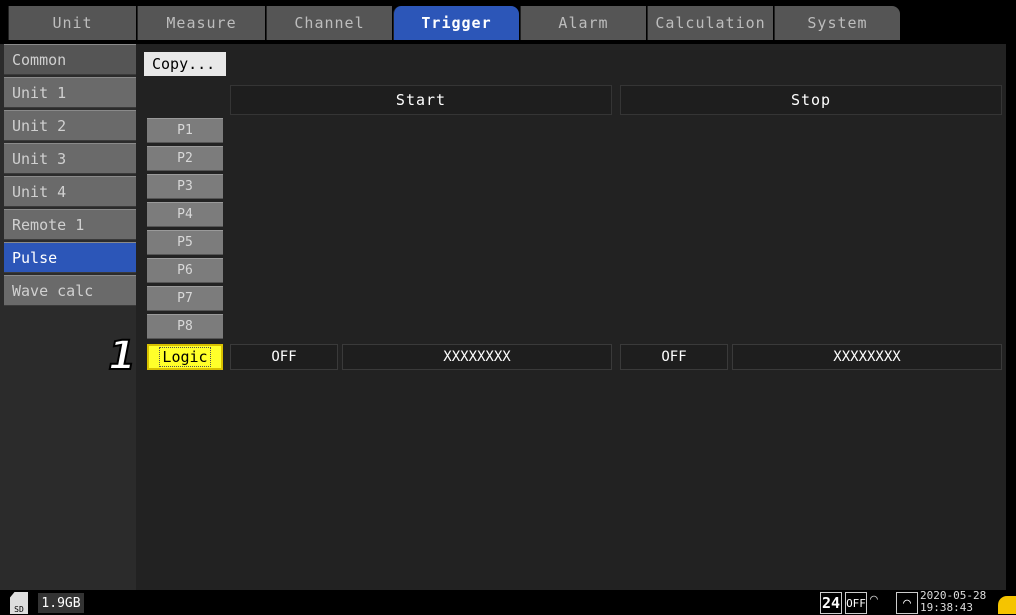 The height and width of the screenshot is (615, 1016). Describe the element at coordinates (811, 100) in the screenshot. I see `stop-column-header: Stop` at that location.